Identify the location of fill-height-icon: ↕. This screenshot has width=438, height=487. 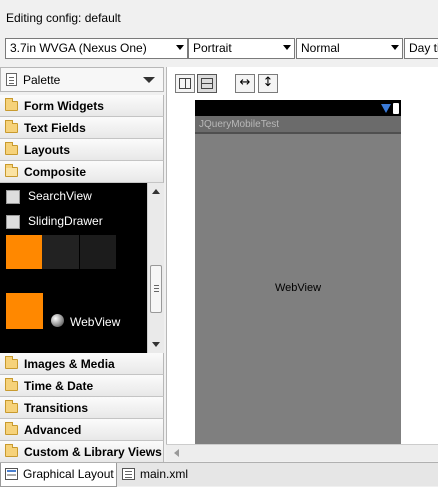
(268, 82).